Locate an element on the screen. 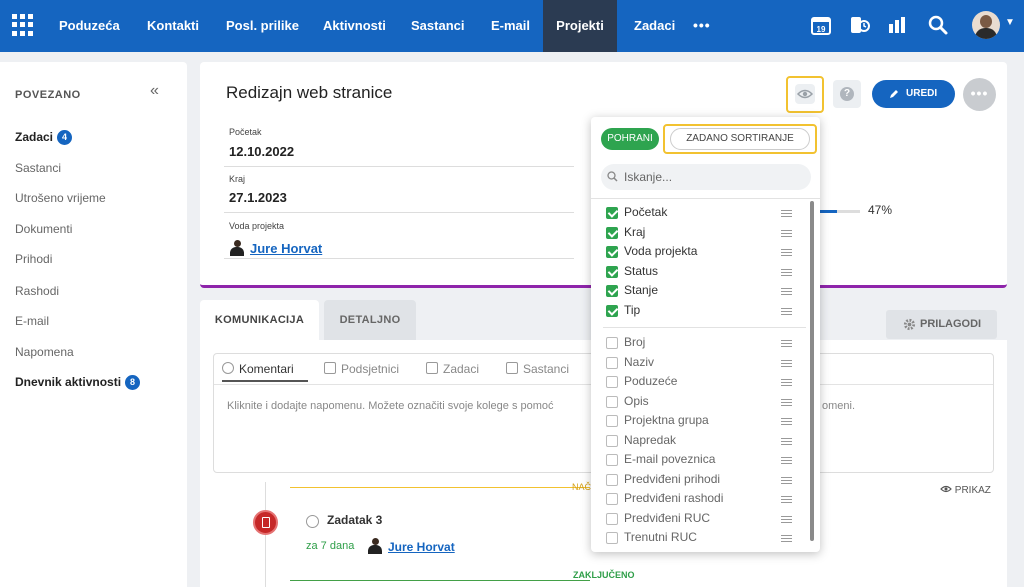 The width and height of the screenshot is (1024, 587). column-option-poduzece: Poduzeće is located at coordinates (701, 382).